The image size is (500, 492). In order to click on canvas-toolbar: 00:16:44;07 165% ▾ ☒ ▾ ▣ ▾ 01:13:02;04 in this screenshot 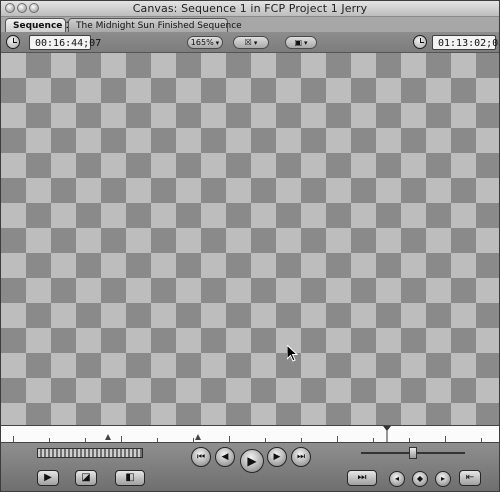, I will do `click(250, 43)`.